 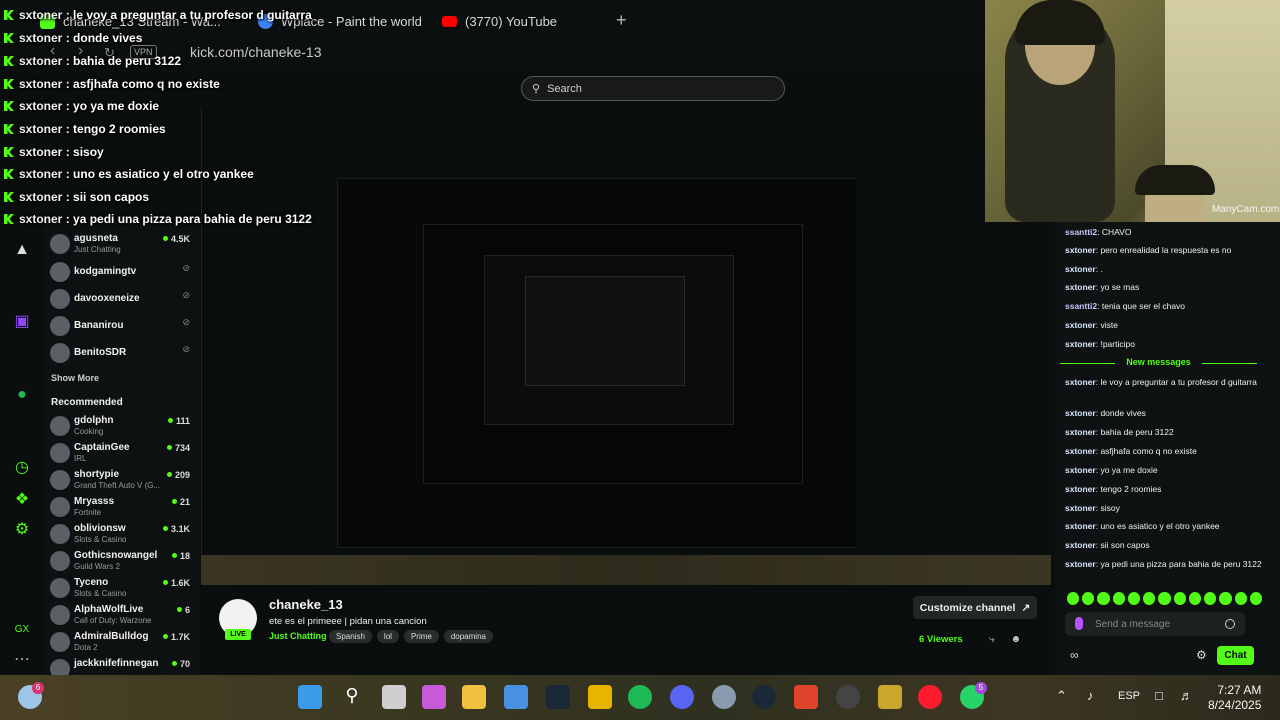 What do you see at coordinates (1186, 695) in the screenshot?
I see `volume-icon: ♬` at bounding box center [1186, 695].